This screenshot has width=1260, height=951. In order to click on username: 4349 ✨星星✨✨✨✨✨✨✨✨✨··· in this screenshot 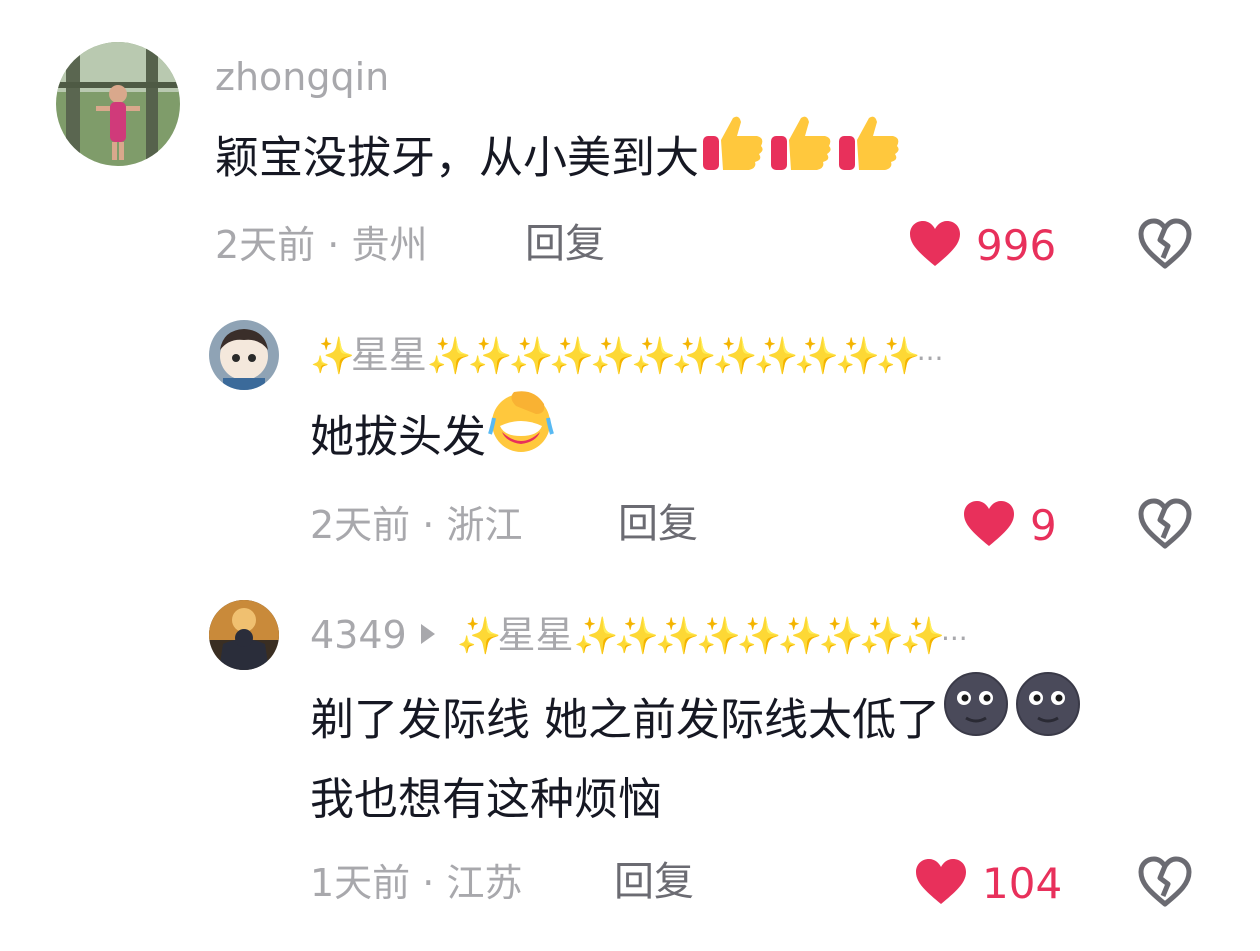, I will do `click(639, 635)`.